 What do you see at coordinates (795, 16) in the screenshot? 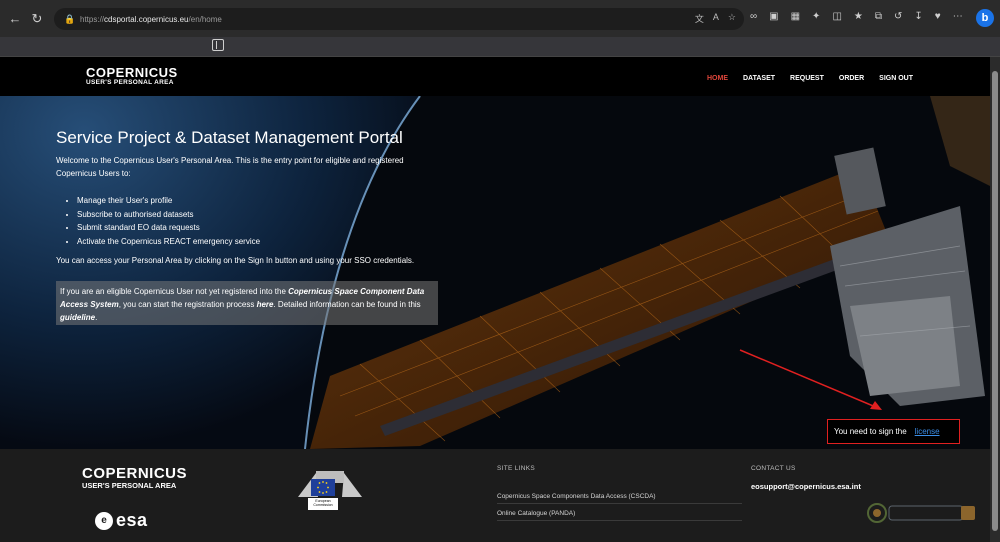
I see `extension-icon: ▦` at bounding box center [795, 16].